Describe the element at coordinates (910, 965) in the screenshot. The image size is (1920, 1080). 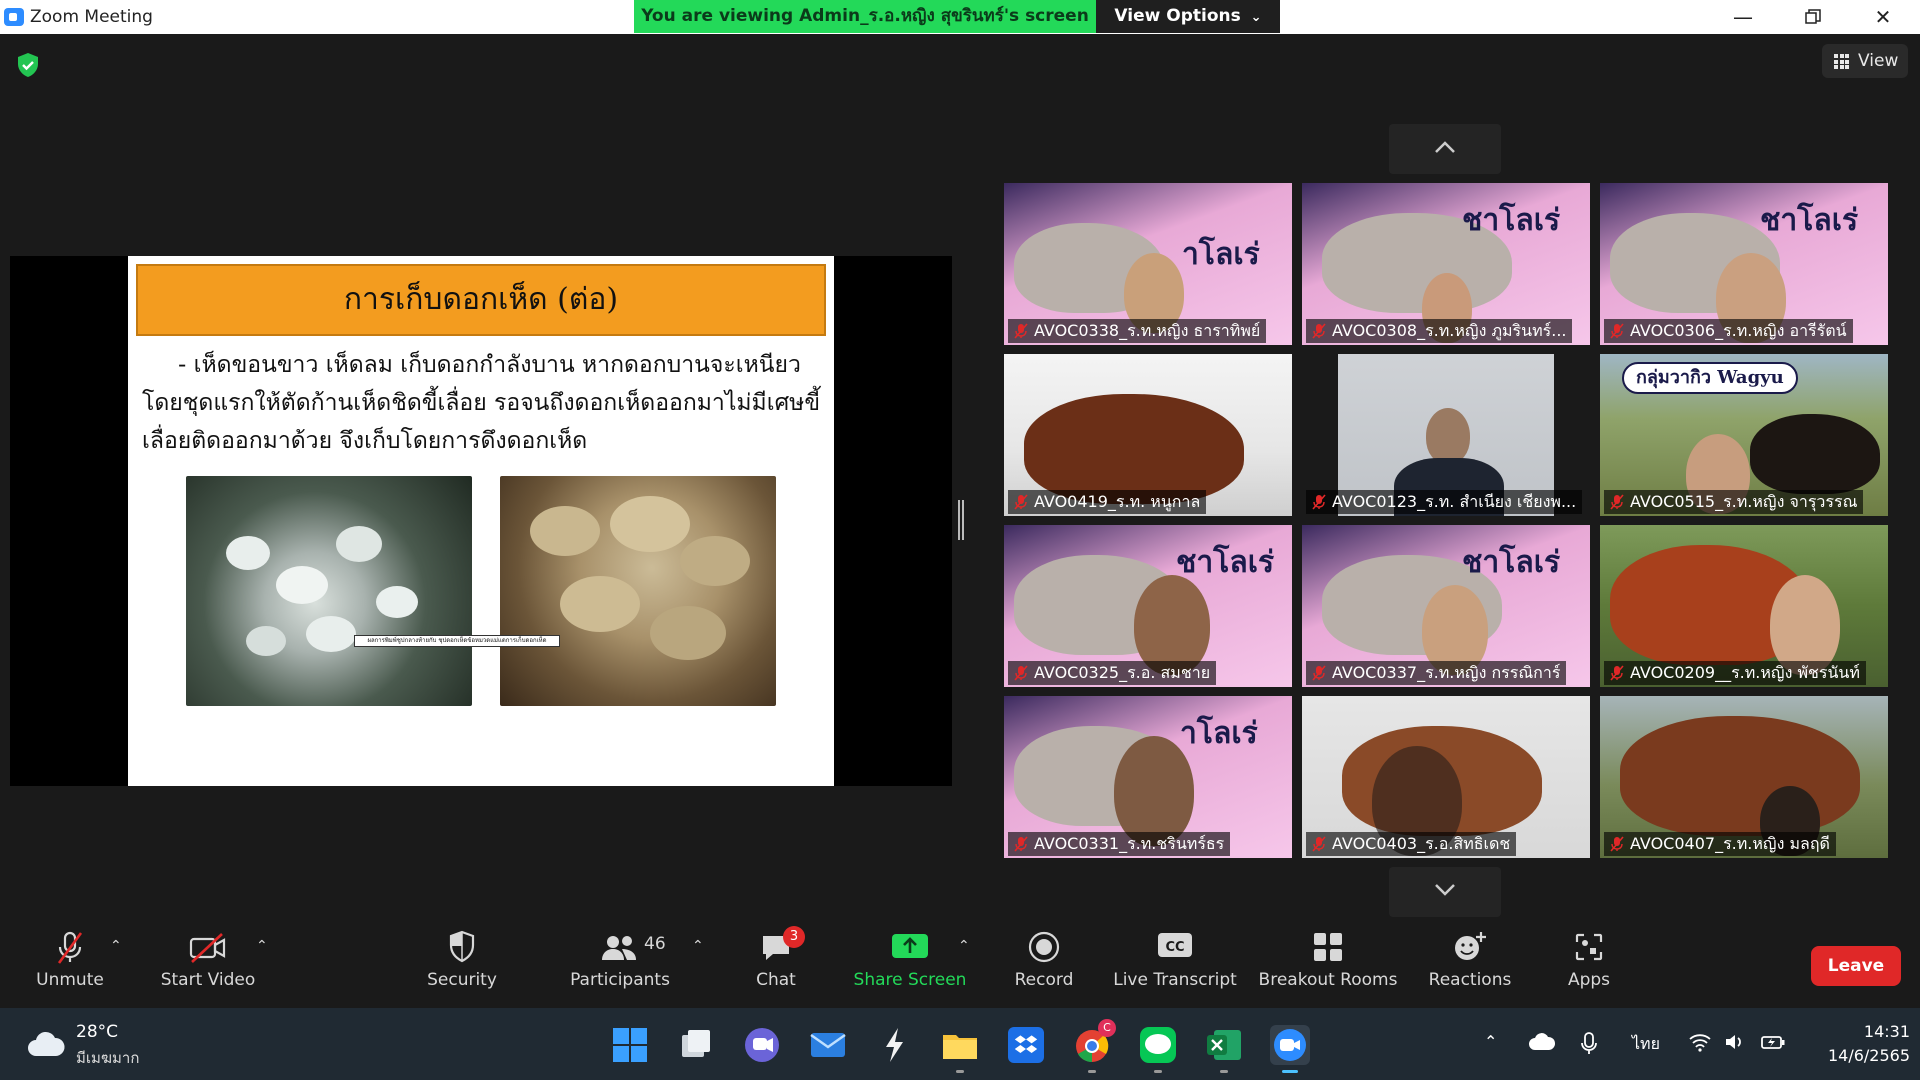
I see `share-screen-button: Share Screen` at that location.